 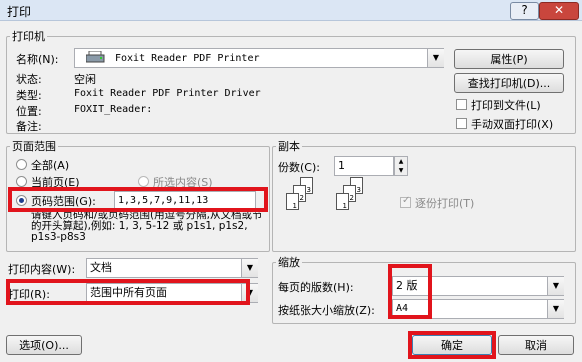 What do you see at coordinates (29, 79) in the screenshot?
I see `status-label: 状态:` at bounding box center [29, 79].